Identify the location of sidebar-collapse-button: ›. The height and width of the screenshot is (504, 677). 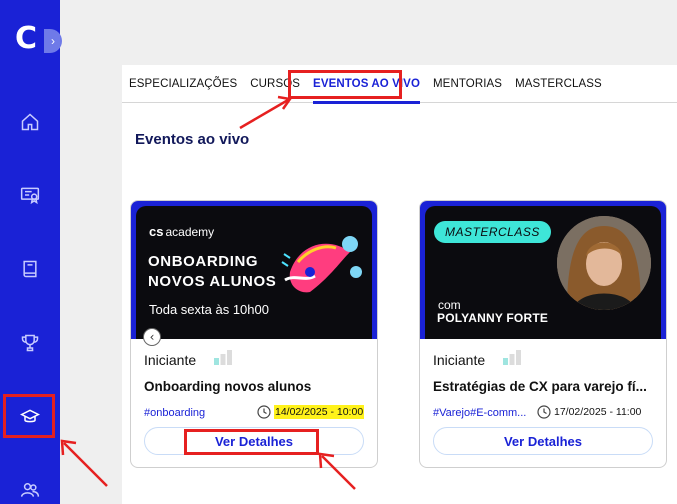
(53, 41).